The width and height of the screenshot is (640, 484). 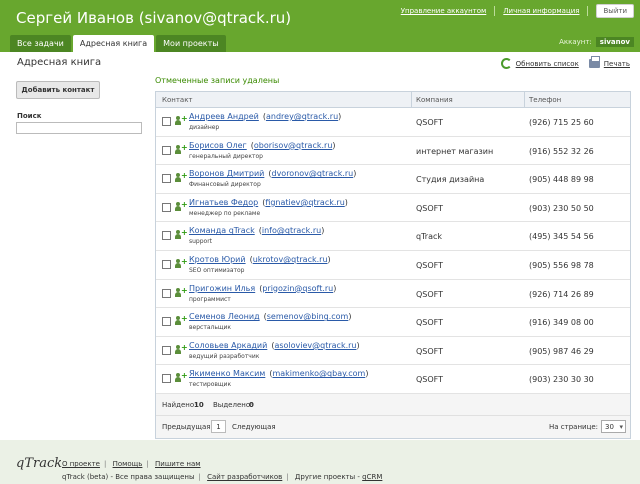 I want to click on contact-phone: (916) 552 32 26, so click(x=561, y=151).